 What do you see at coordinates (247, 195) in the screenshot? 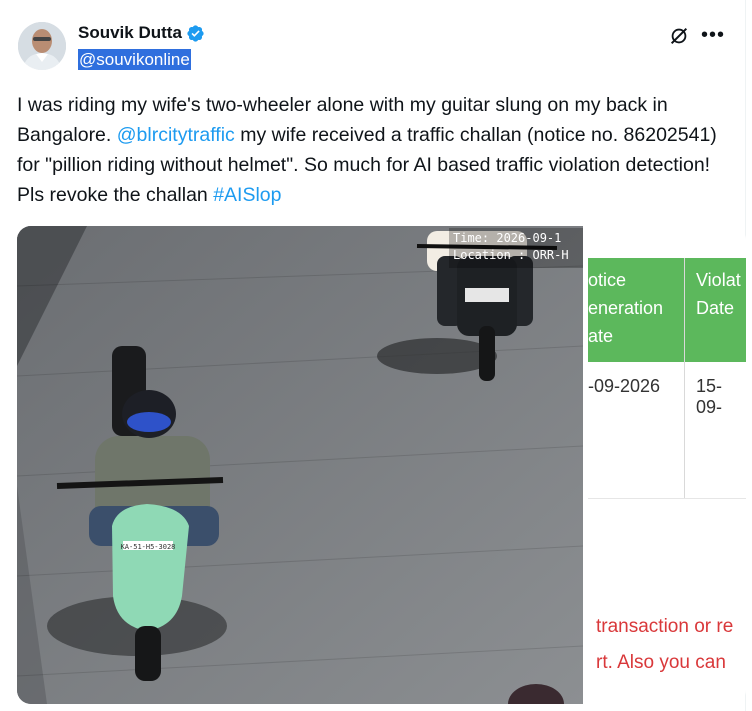
I see `hashtag-link: #AISlop` at bounding box center [247, 195].